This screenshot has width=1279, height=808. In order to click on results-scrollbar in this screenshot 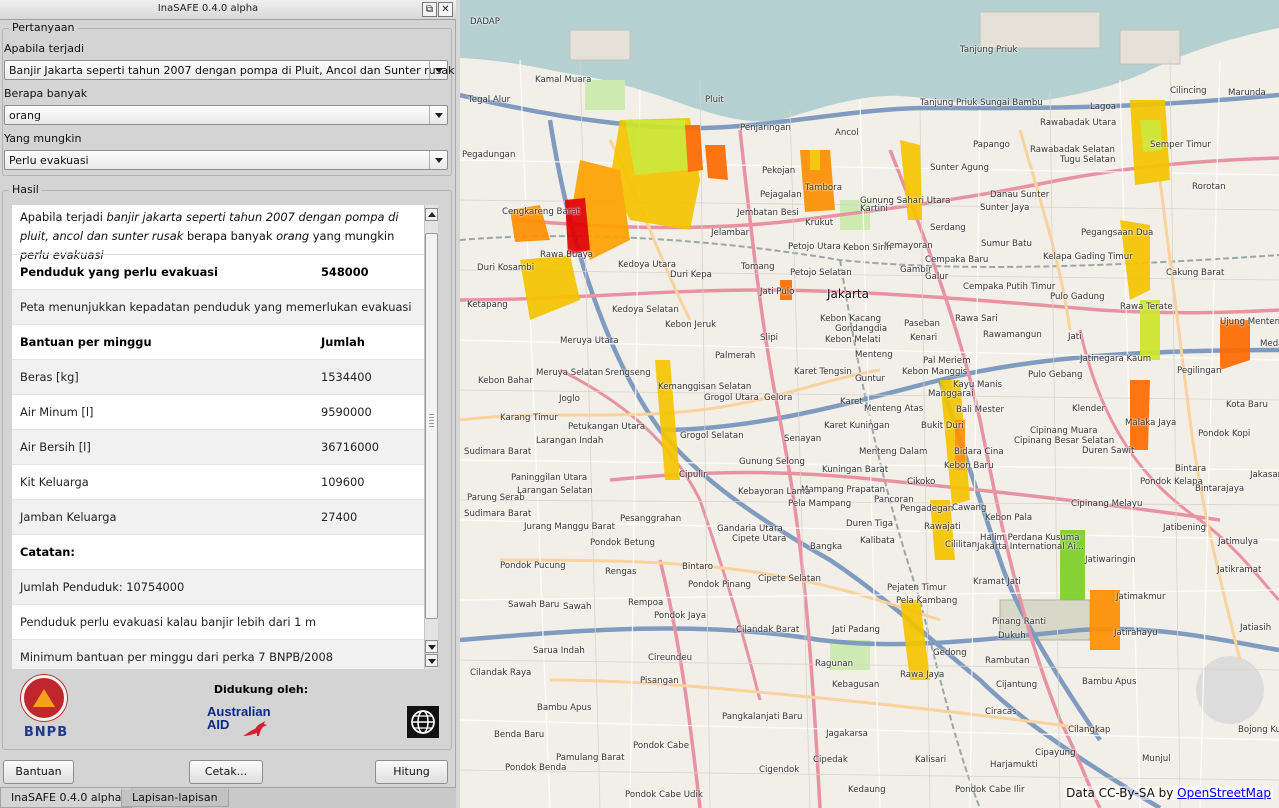, I will do `click(431, 437)`.